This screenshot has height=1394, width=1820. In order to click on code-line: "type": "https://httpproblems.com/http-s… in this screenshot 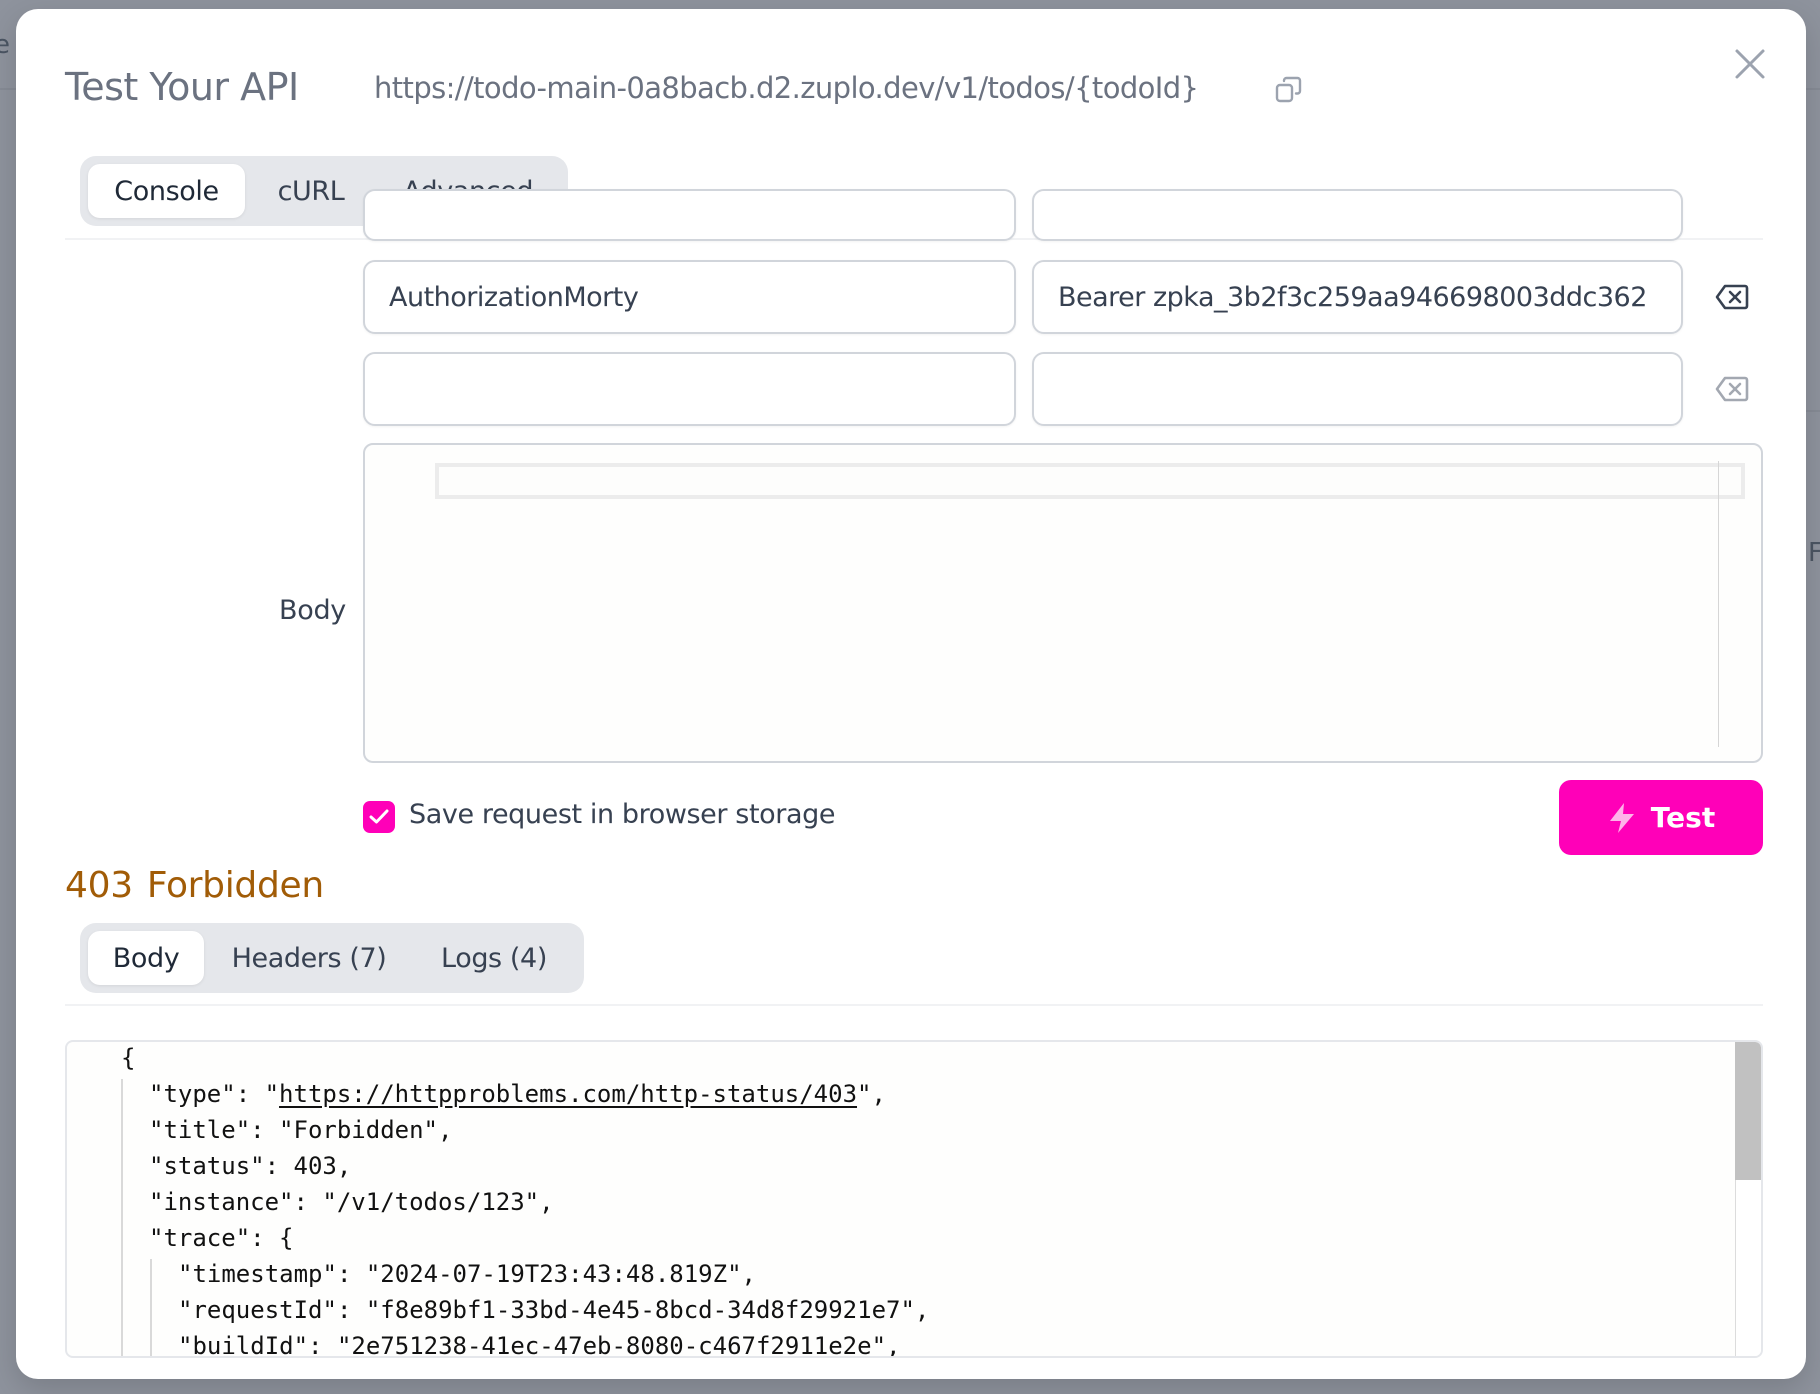, I will do `click(517, 1094)`.